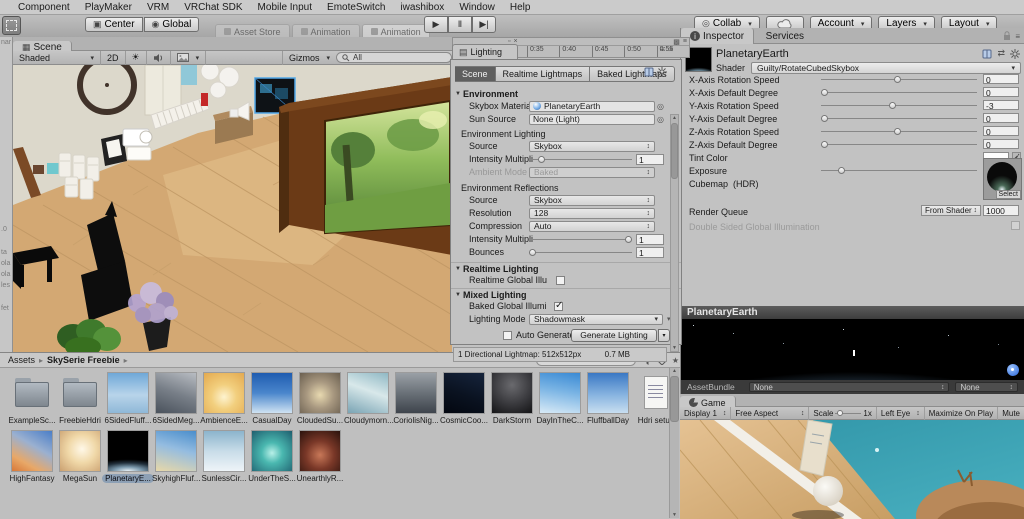  I want to click on bounces-value-field: 1, so click(650, 252).